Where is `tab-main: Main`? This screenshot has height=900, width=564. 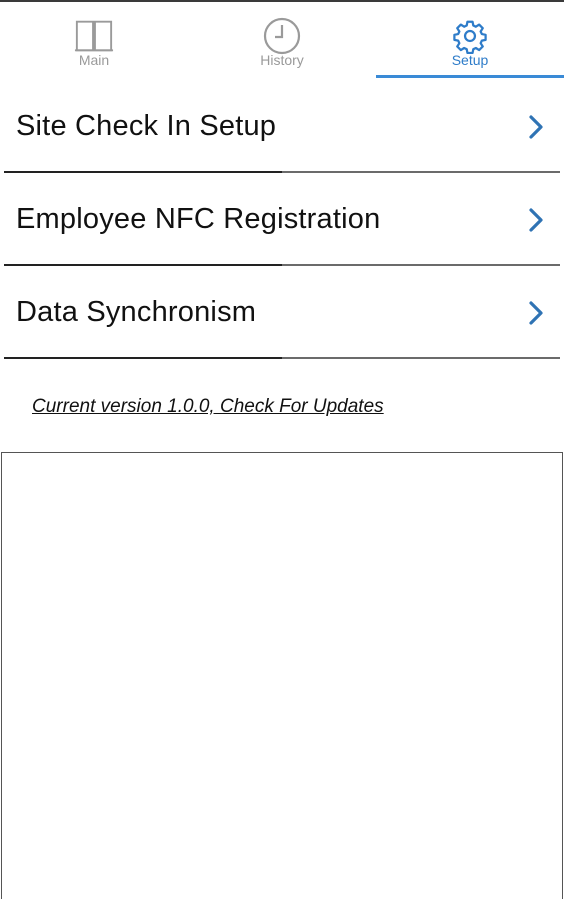
tab-main: Main is located at coordinates (94, 41).